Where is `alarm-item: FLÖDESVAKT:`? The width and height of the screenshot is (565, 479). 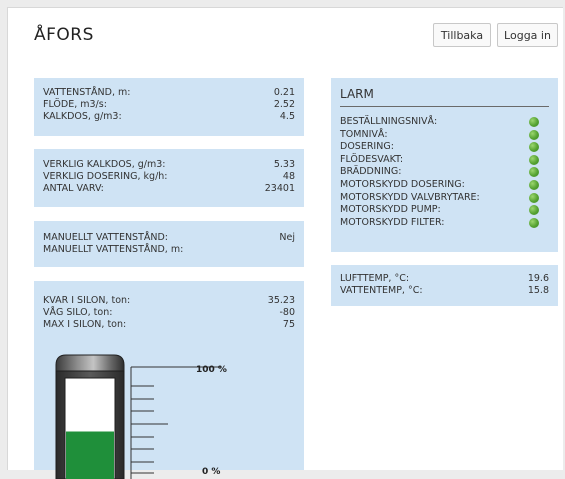
alarm-item: FLÖDESVAKT: is located at coordinates (444, 160).